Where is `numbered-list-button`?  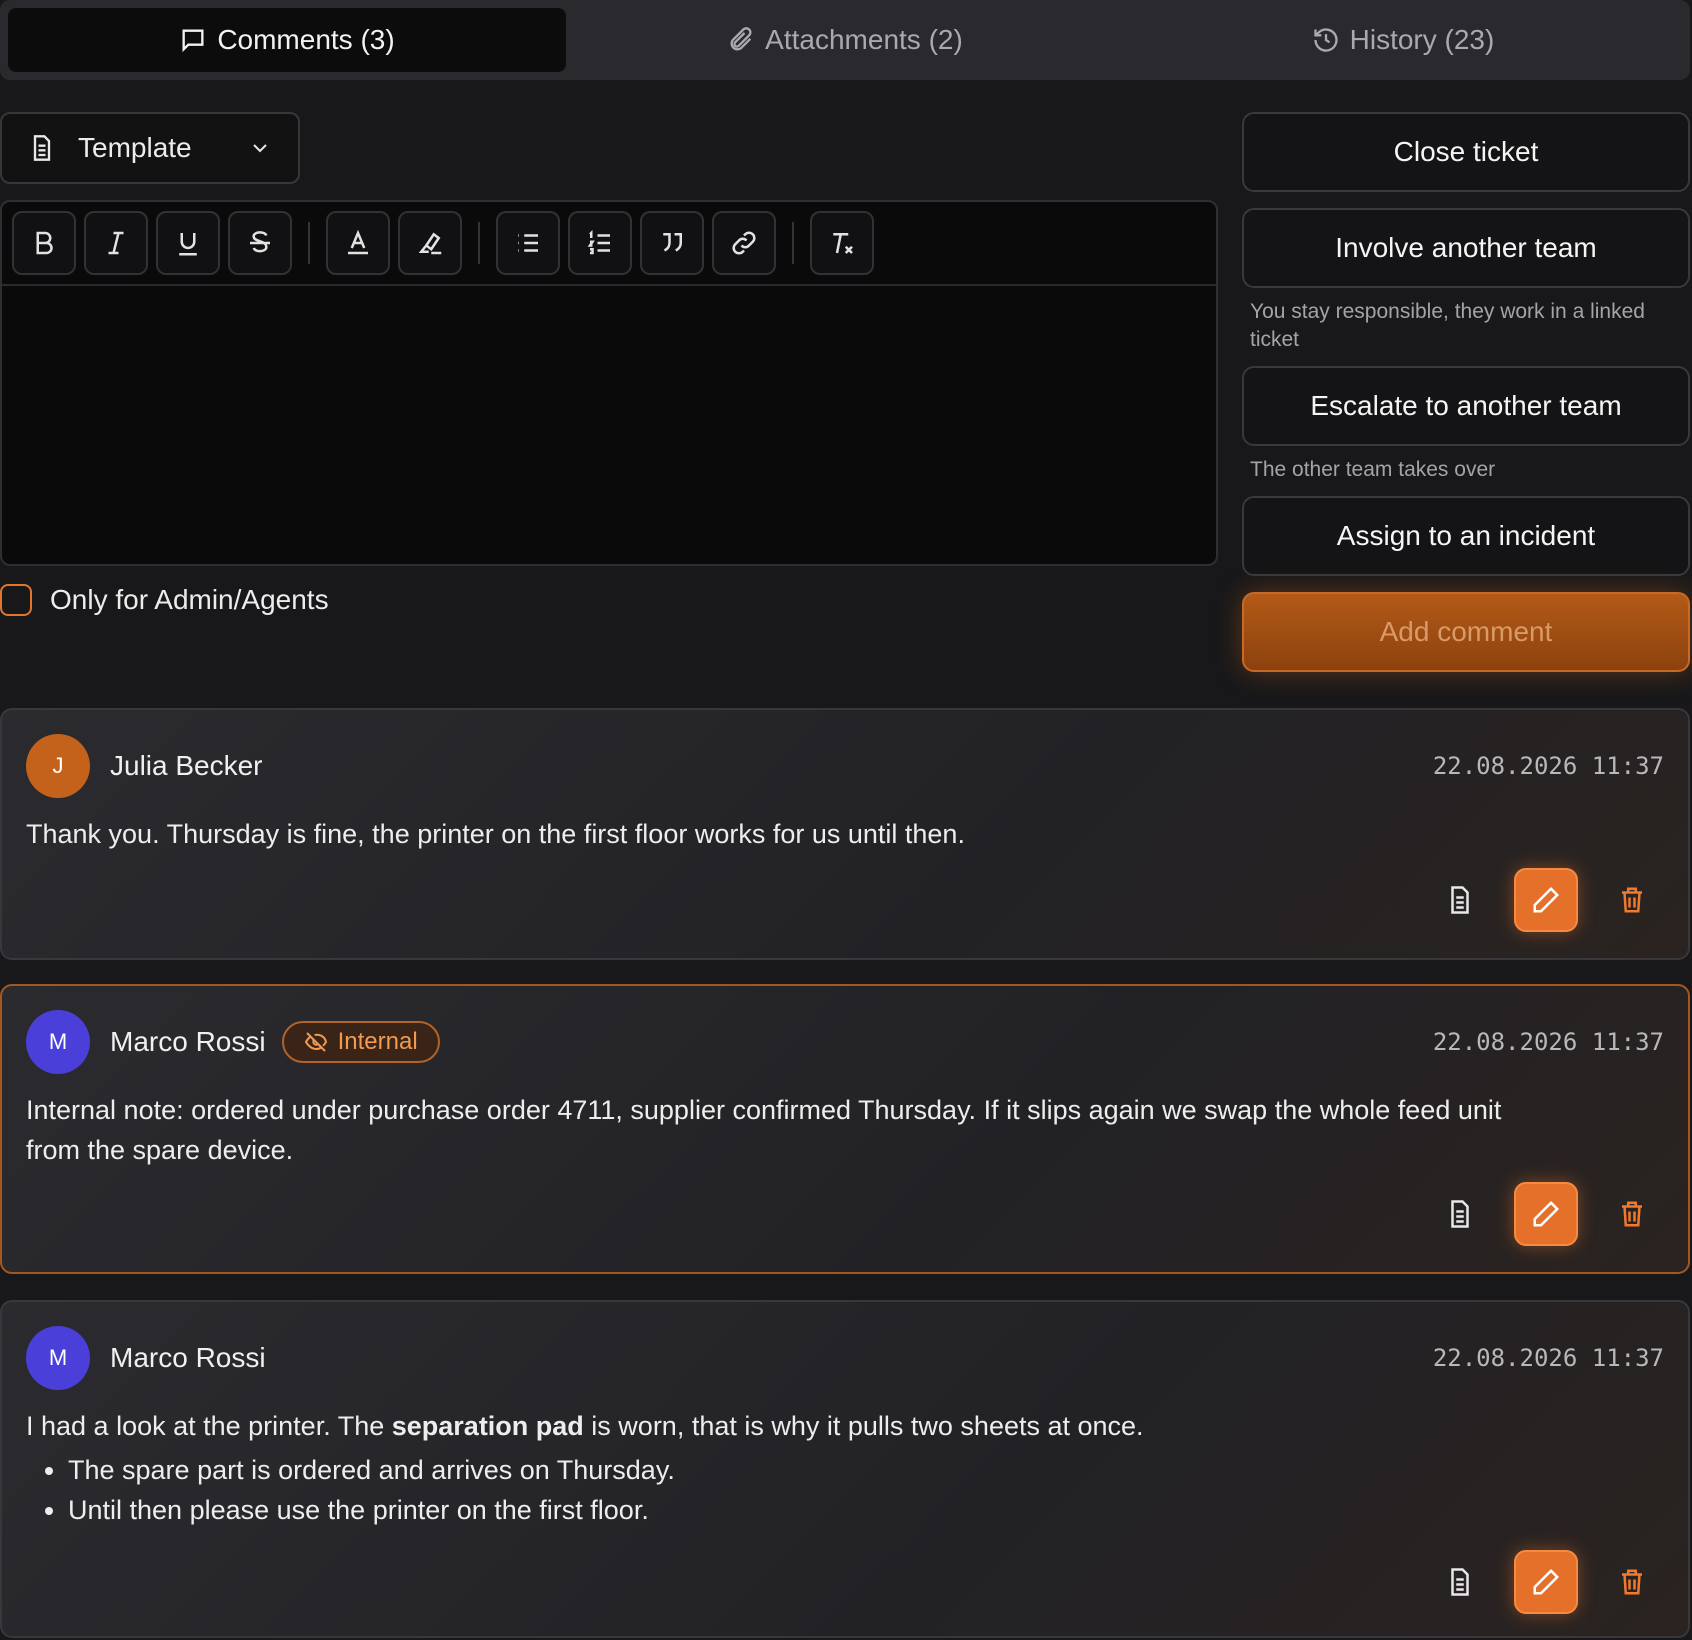 numbered-list-button is located at coordinates (600, 243).